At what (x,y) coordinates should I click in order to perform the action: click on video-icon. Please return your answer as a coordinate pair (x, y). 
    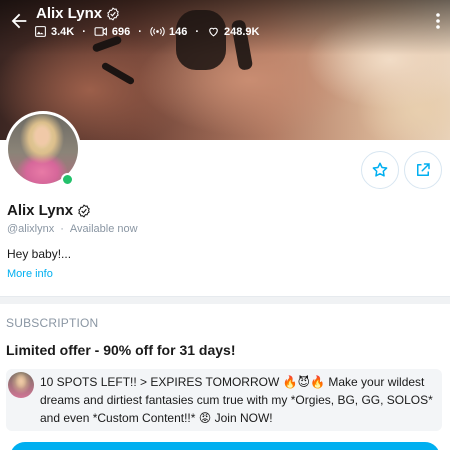
    Looking at the image, I should click on (100, 31).